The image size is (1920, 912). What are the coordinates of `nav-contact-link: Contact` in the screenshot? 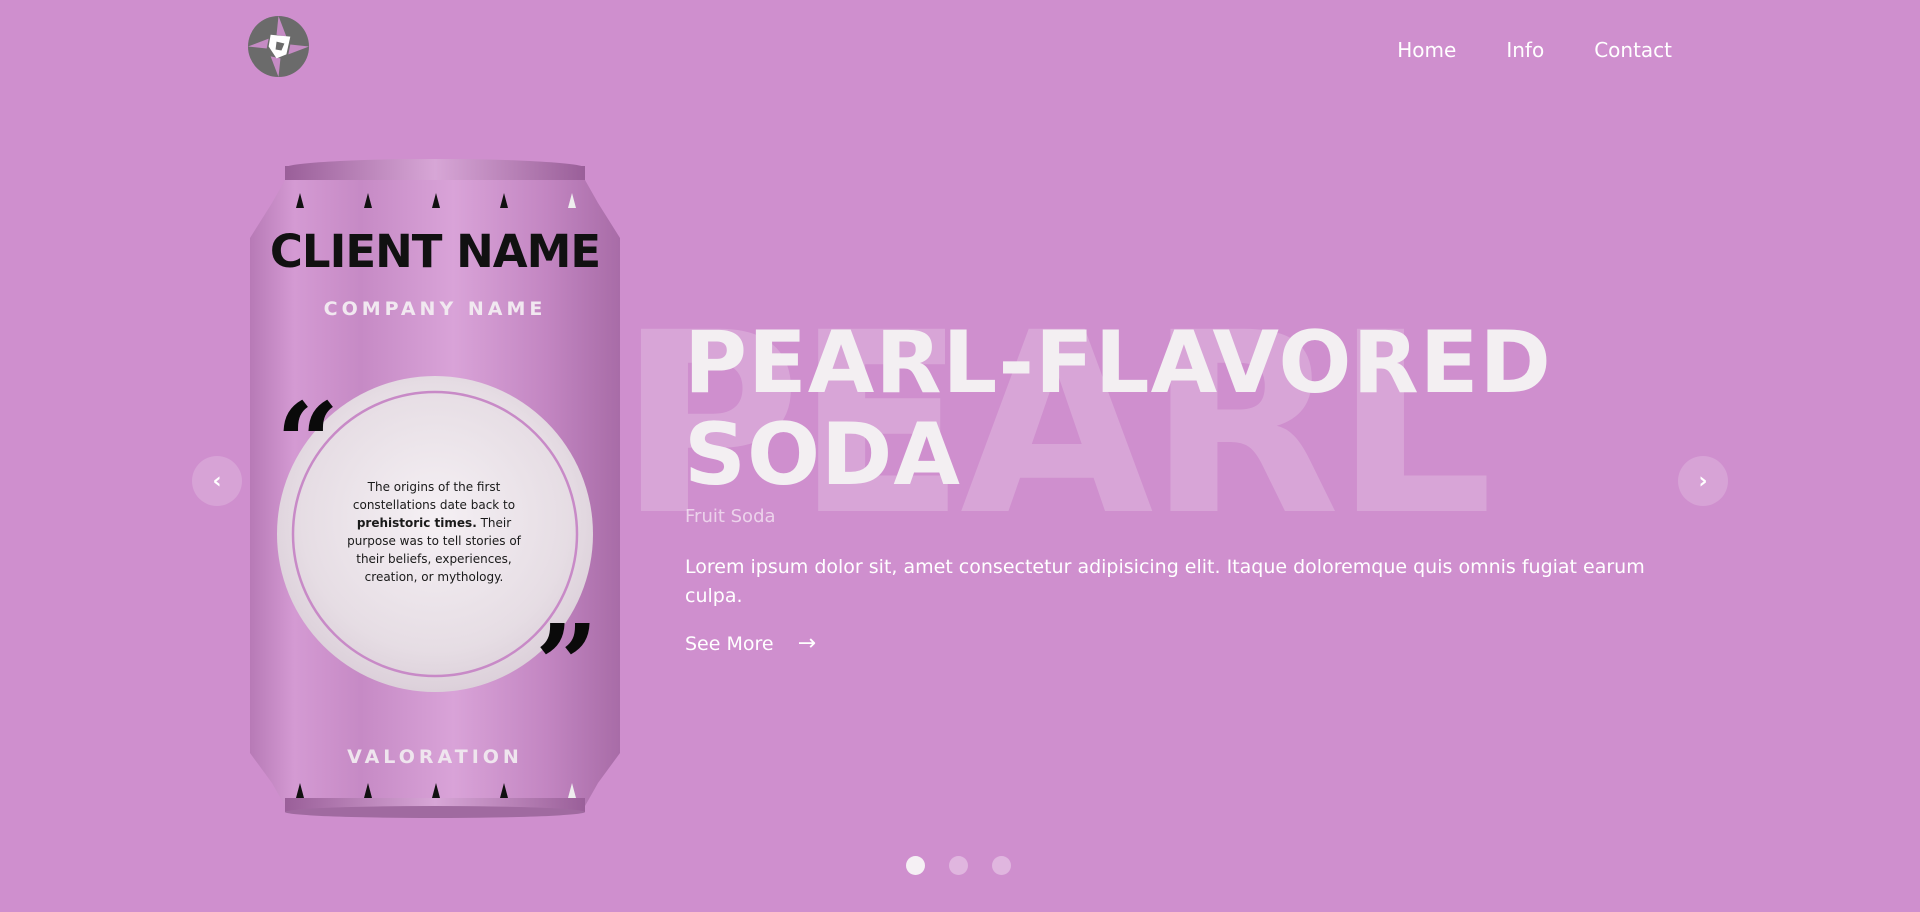 It's located at (1633, 50).